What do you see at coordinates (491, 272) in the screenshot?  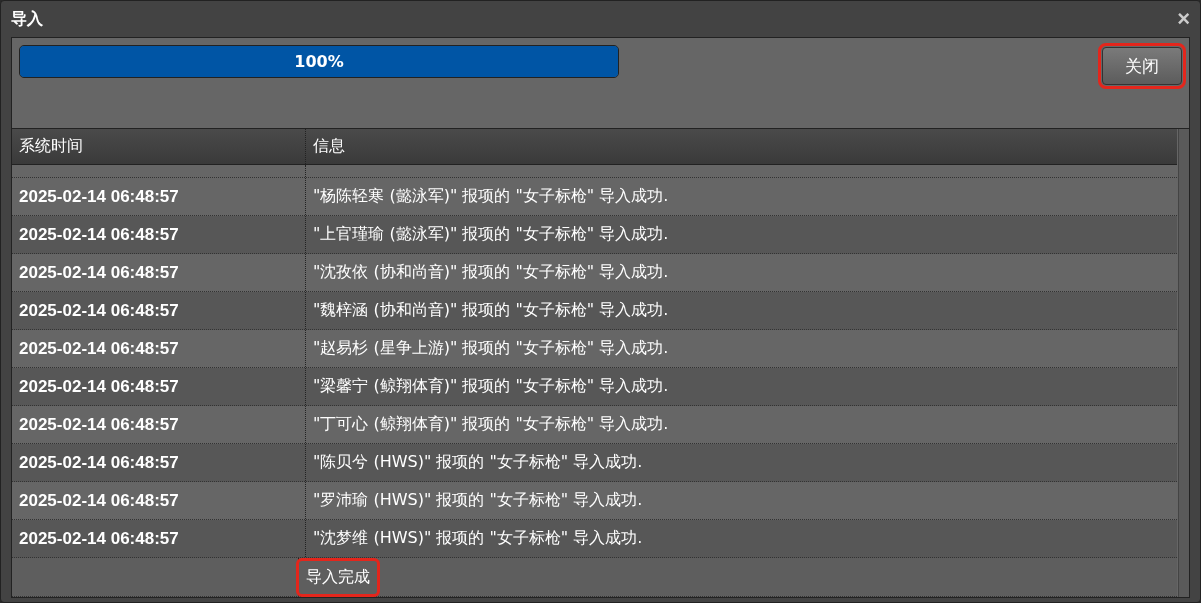 I see `message-cell-text: "沈孜依 (协和尚音)" 报项的 "女子标枪" 导入成功.` at bounding box center [491, 272].